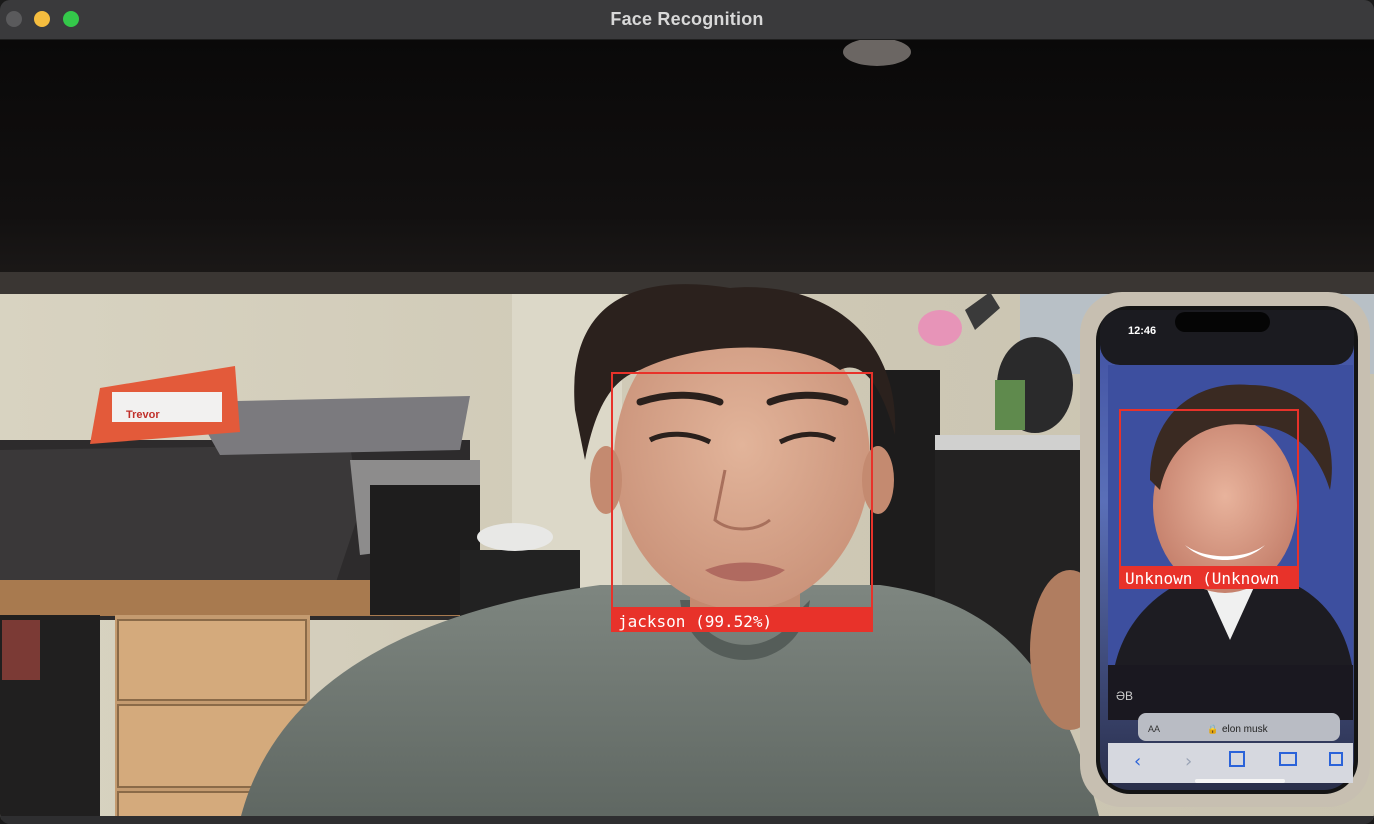  I want to click on home-indicator, so click(1240, 781).